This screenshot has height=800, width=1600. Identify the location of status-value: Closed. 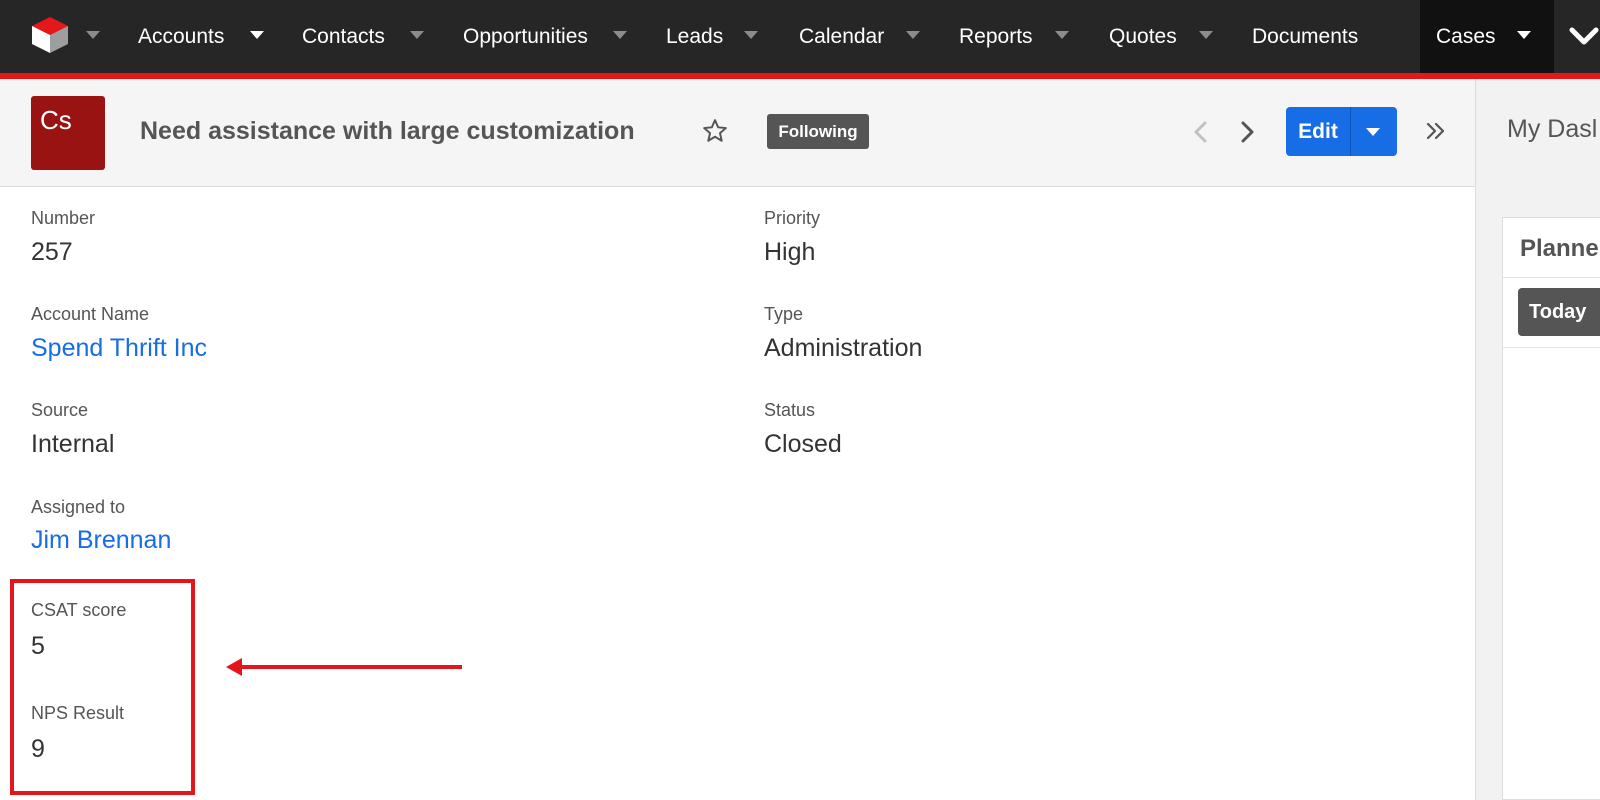
(803, 444).